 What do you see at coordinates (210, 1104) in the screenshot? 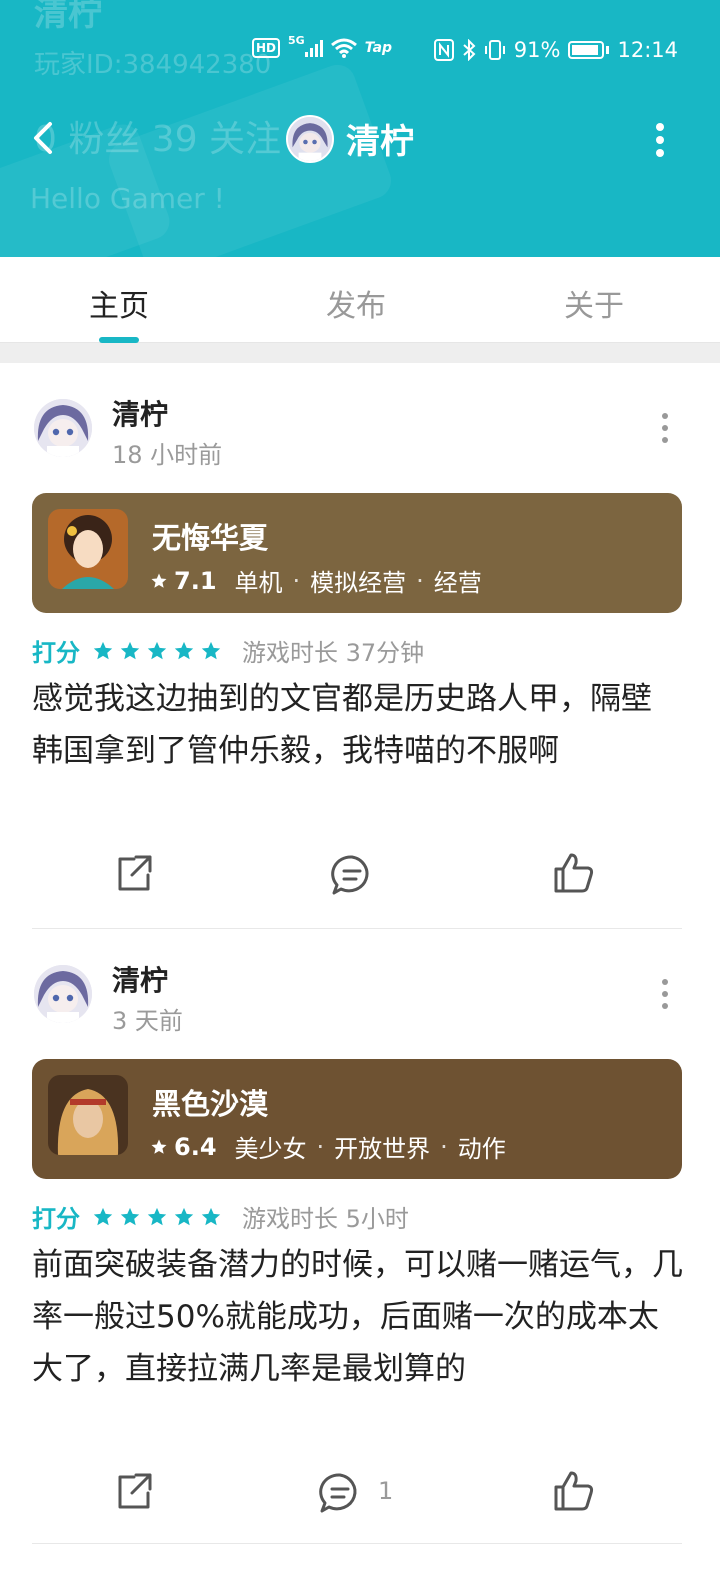
I see `game-name: 黑色沙漠` at bounding box center [210, 1104].